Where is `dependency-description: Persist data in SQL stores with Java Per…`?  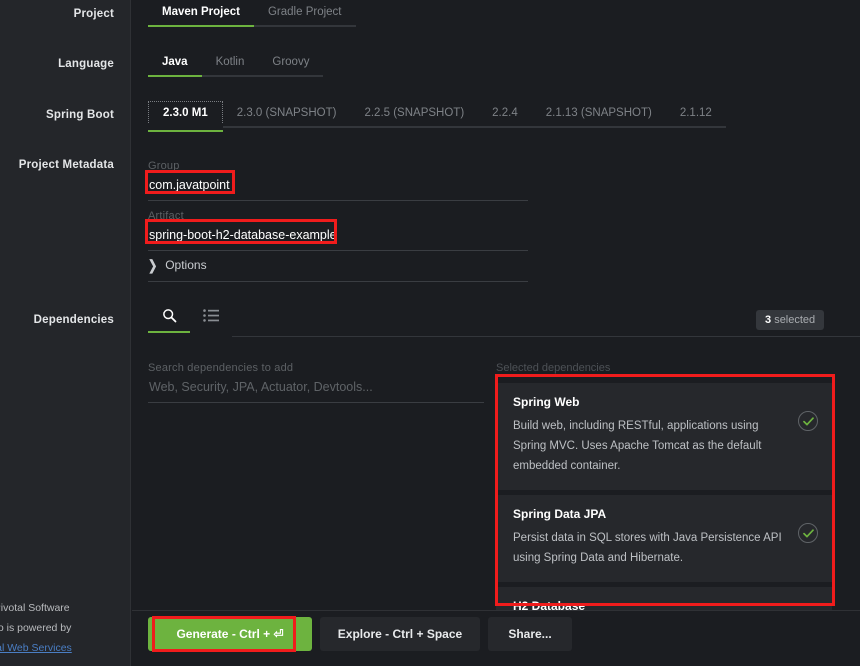
dependency-description: Persist data in SQL stores with Java Per… is located at coordinates (647, 548).